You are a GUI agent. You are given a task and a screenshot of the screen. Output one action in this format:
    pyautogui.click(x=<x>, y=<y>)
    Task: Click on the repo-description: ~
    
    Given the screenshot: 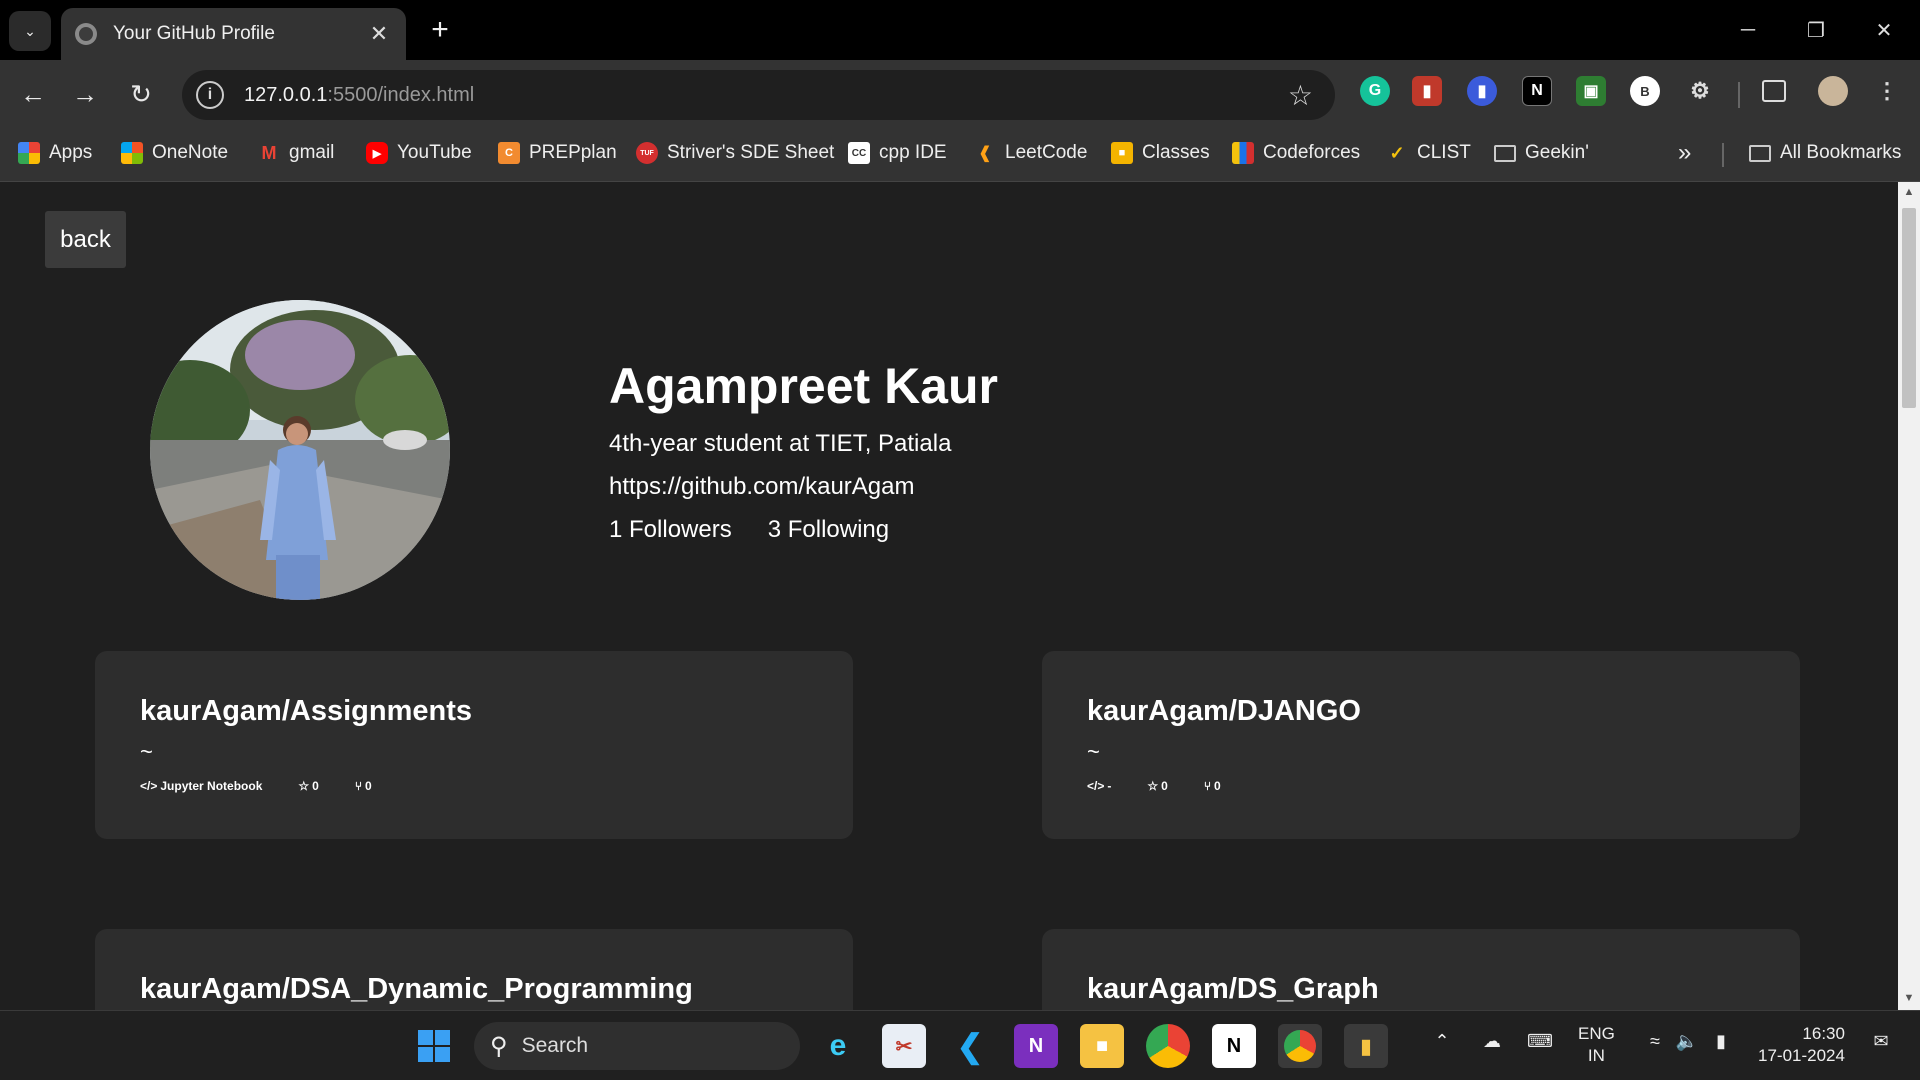 What is the action you would take?
    pyautogui.click(x=1093, y=751)
    